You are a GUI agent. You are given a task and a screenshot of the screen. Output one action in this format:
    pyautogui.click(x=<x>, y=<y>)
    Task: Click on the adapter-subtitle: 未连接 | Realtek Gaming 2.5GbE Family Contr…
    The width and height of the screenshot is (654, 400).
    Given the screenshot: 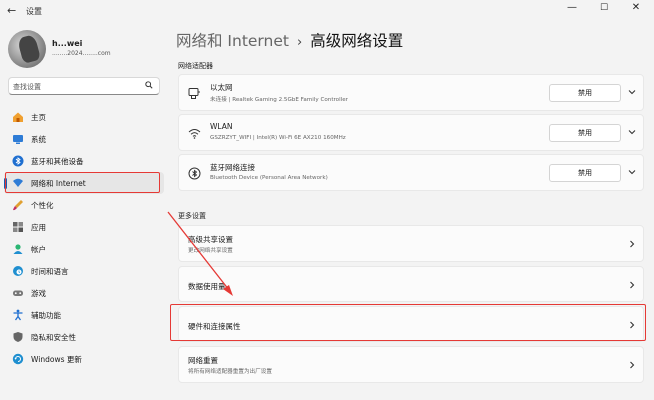 What is the action you would take?
    pyautogui.click(x=279, y=100)
    